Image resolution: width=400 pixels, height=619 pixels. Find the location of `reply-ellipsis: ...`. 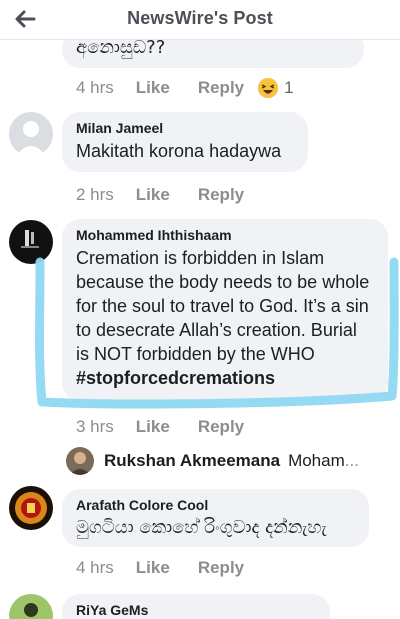

reply-ellipsis: ... is located at coordinates (351, 460).